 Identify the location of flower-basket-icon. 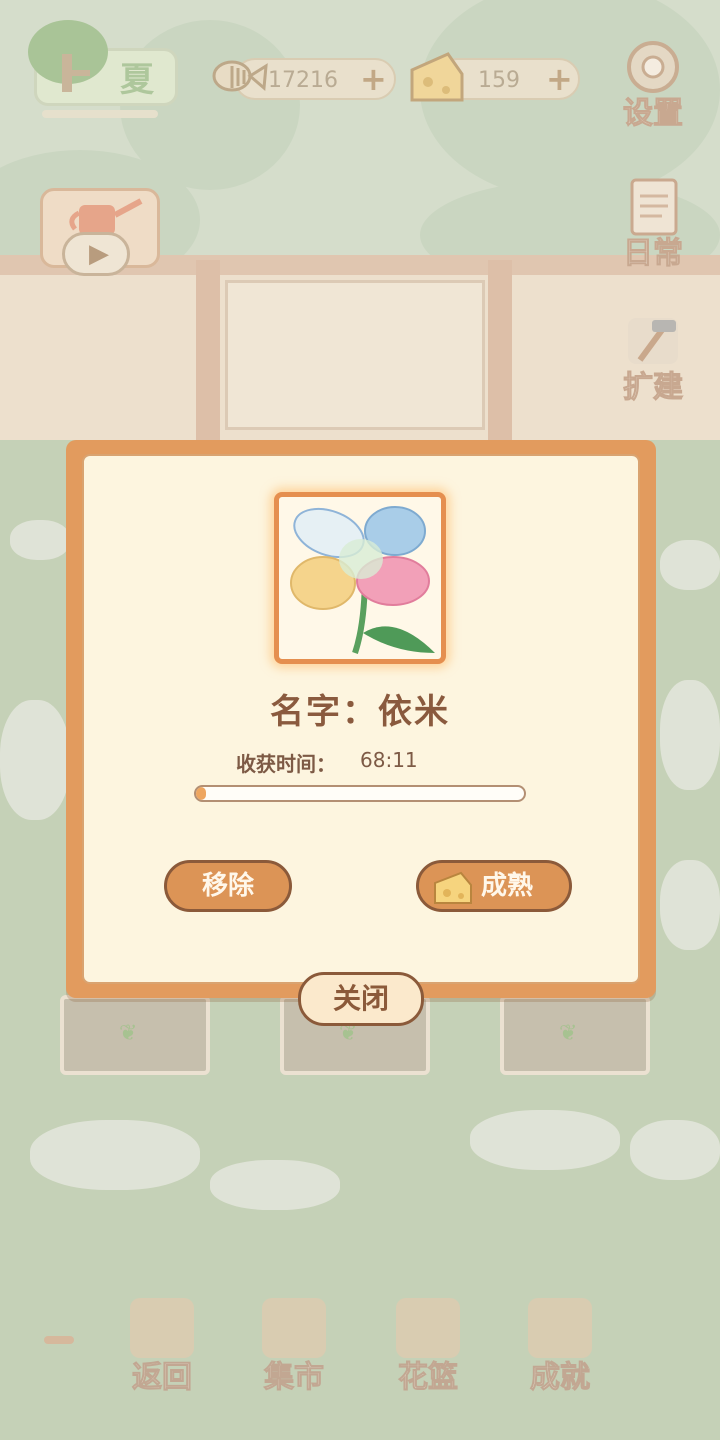
(428, 1328).